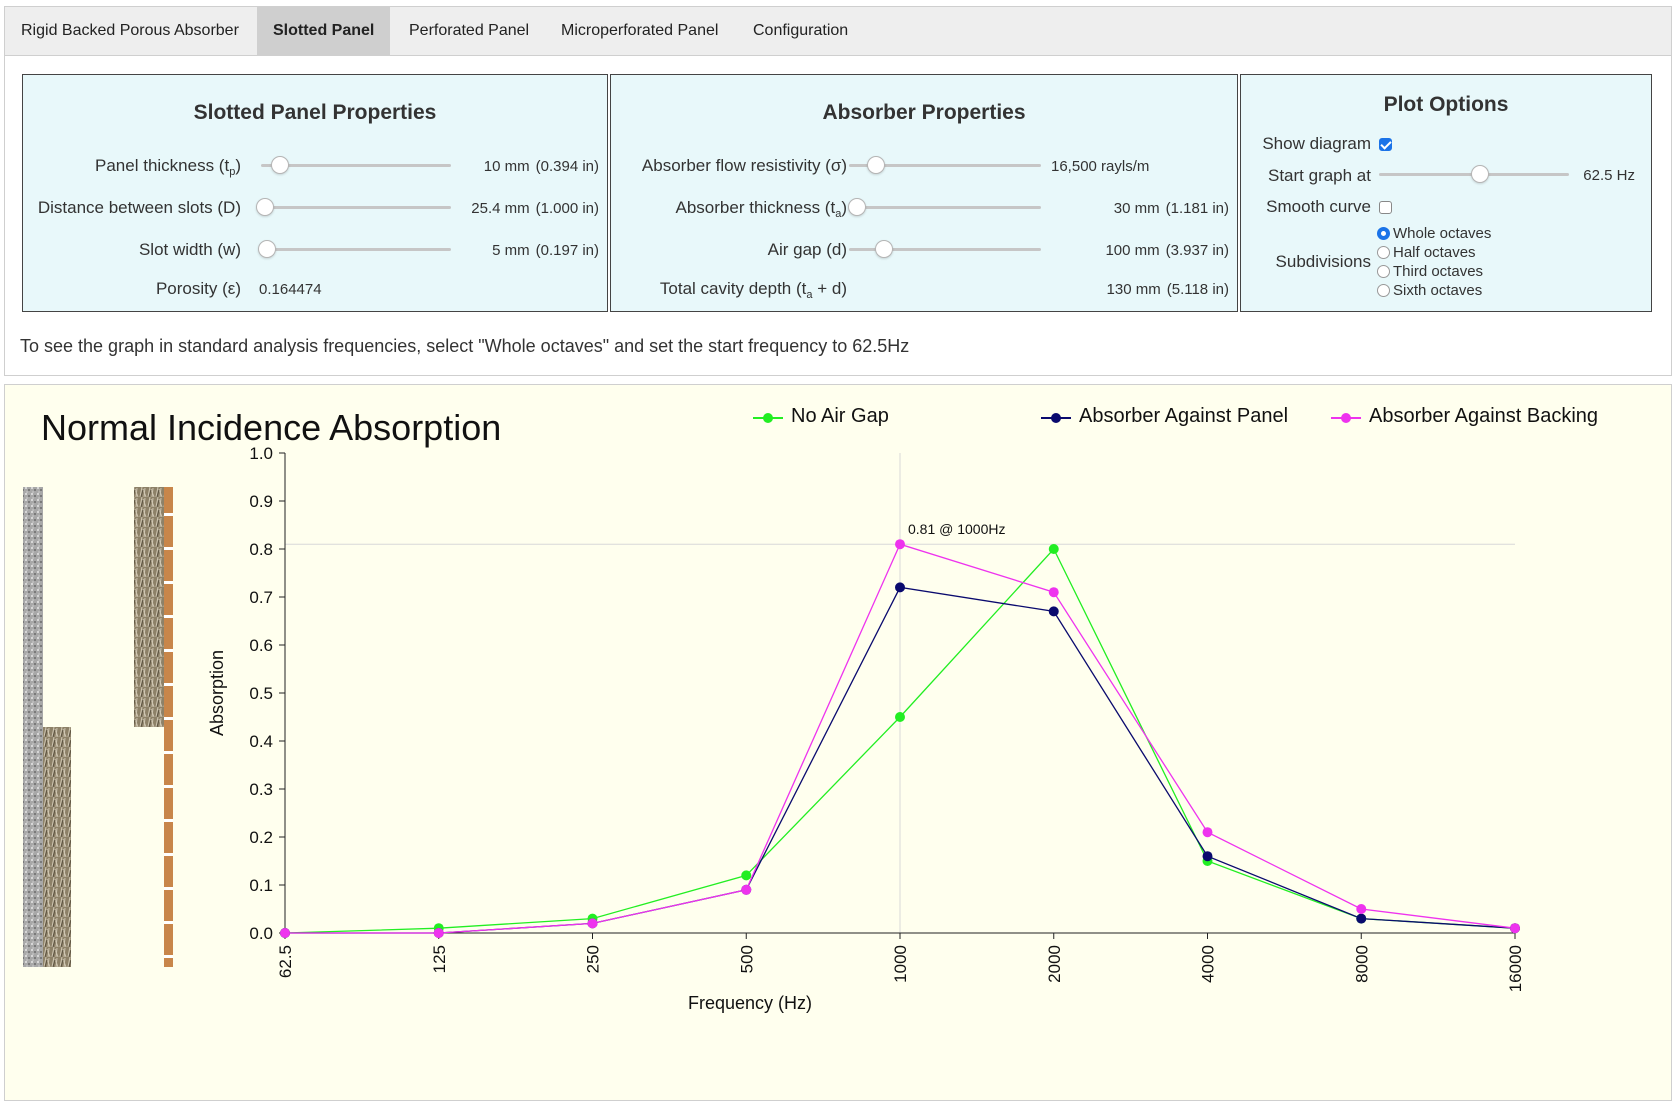 This screenshot has width=1676, height=1105. I want to click on tab-perforated-panel: Perforated Panel, so click(469, 31).